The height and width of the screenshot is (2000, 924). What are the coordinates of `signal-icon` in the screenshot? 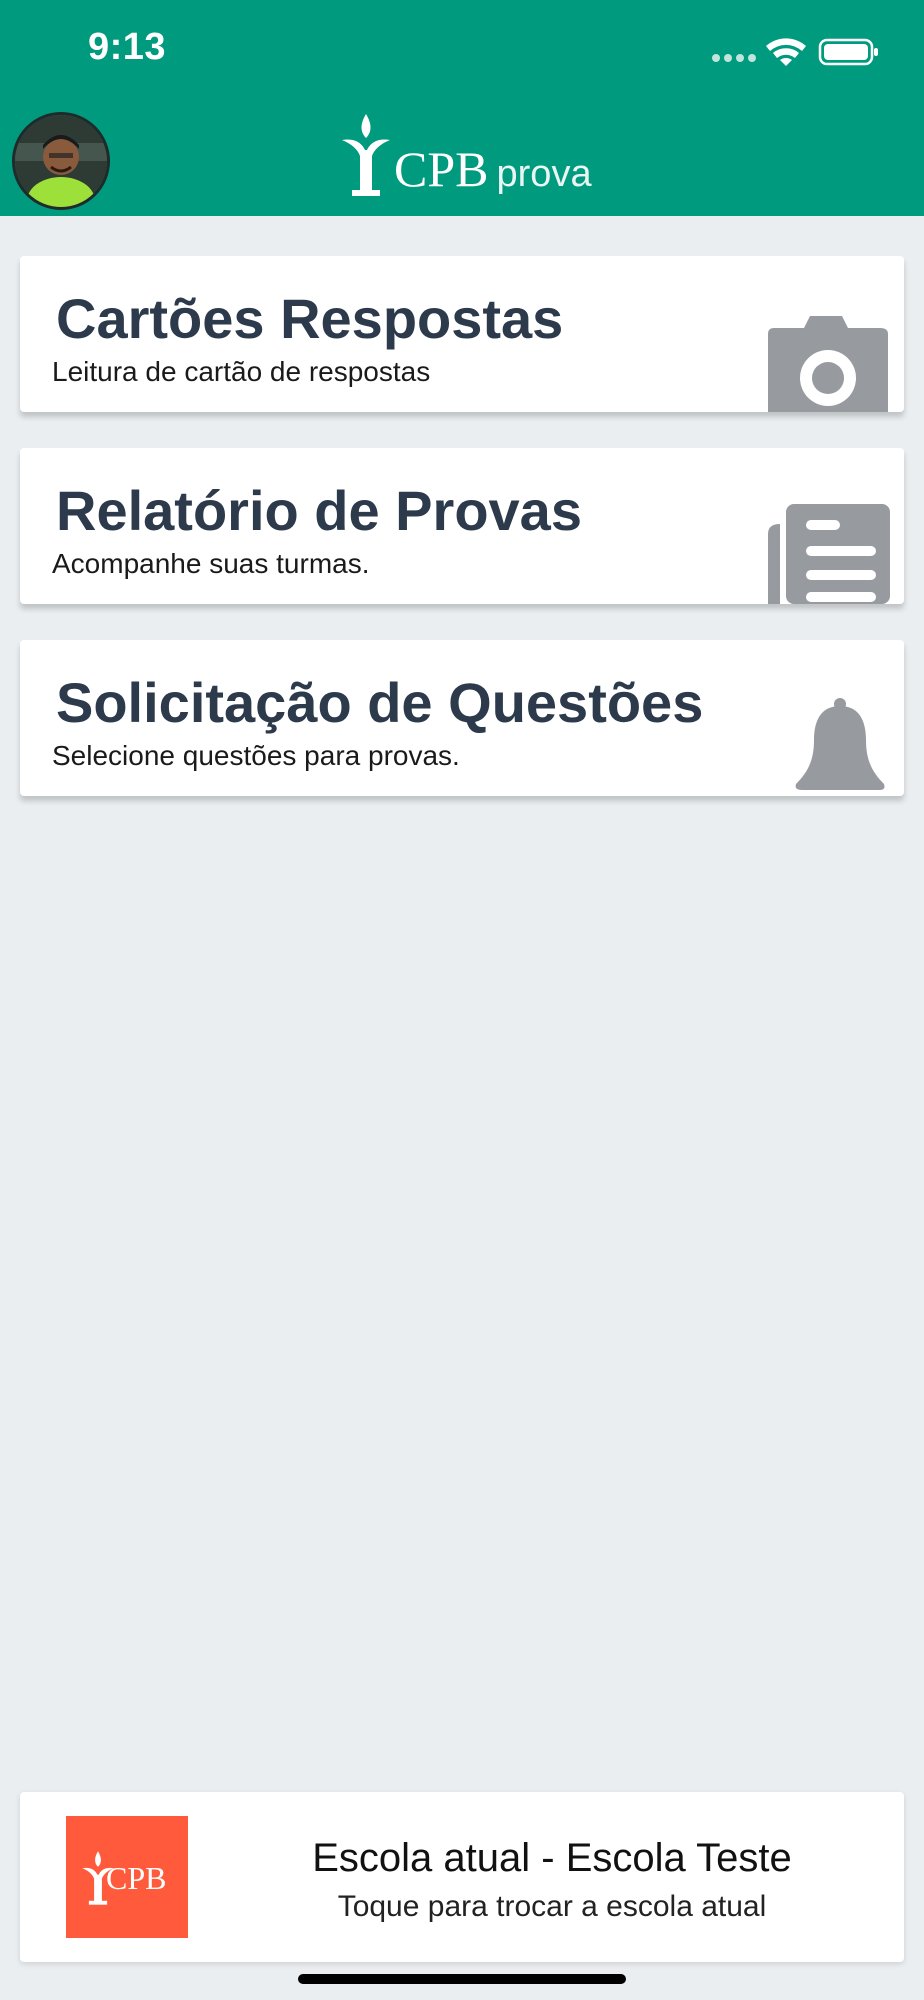 It's located at (734, 58).